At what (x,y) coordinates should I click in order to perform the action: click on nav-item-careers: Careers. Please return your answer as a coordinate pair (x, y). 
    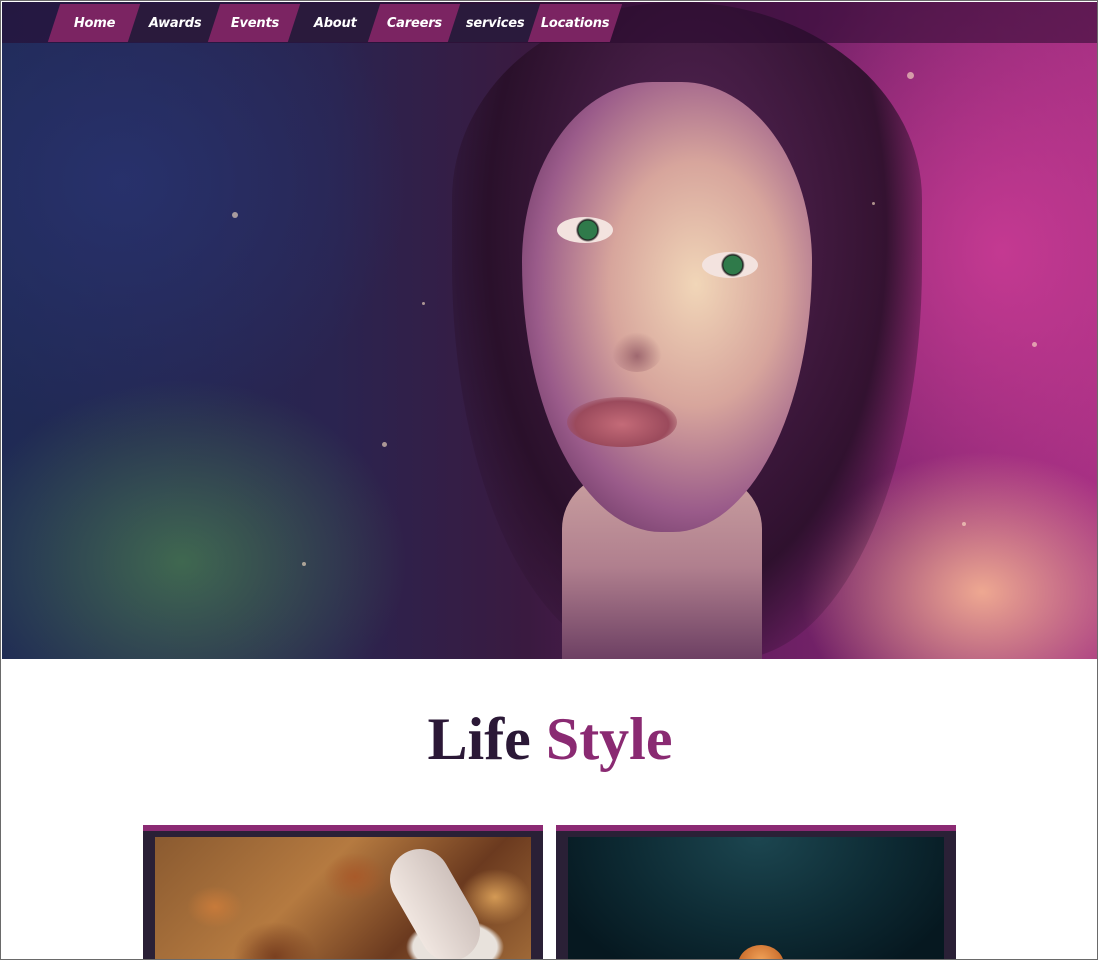
    Looking at the image, I should click on (415, 23).